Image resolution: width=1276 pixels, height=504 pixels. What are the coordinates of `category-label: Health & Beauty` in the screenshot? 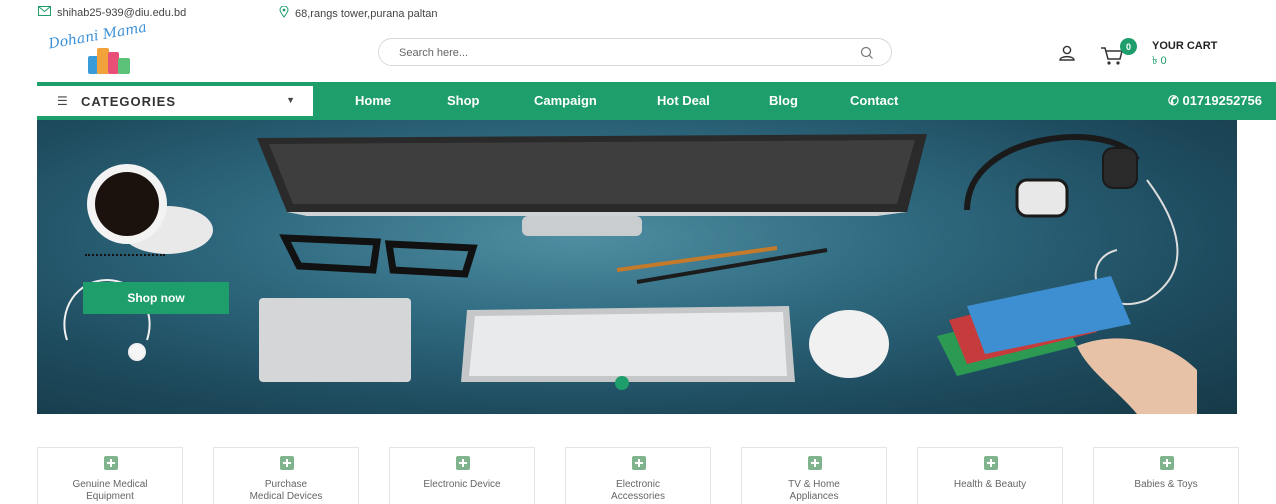 It's located at (990, 484).